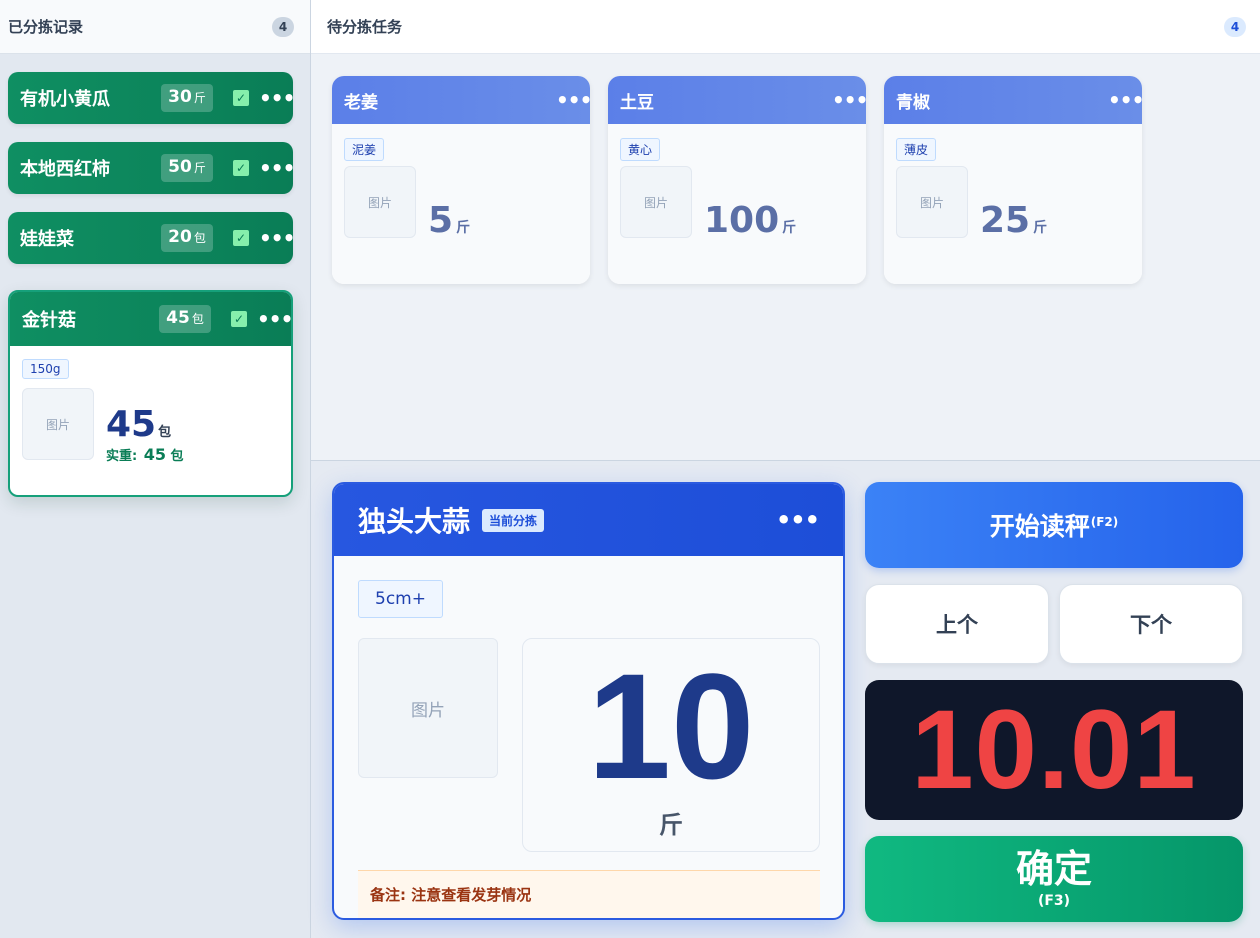  Describe the element at coordinates (154, 454) in the screenshot. I see `actual-value: 45` at that location.